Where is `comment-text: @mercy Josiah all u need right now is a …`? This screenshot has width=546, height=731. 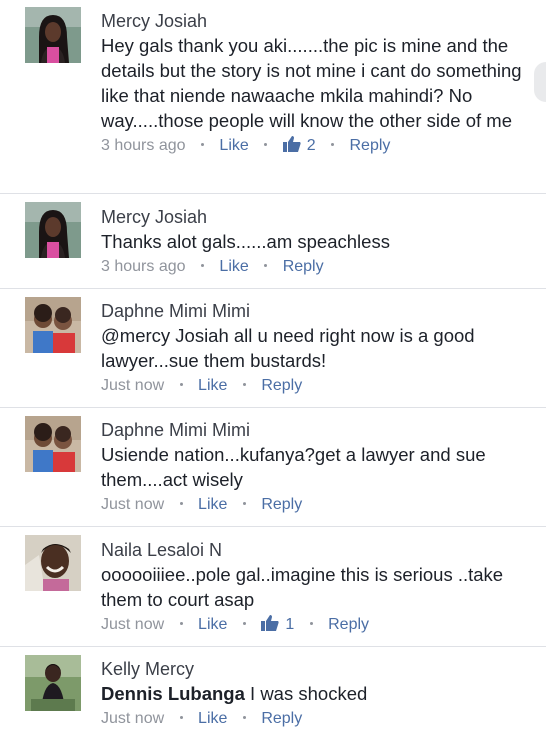
comment-text: @mercy Josiah all u need right now is a … is located at coordinates (288, 348).